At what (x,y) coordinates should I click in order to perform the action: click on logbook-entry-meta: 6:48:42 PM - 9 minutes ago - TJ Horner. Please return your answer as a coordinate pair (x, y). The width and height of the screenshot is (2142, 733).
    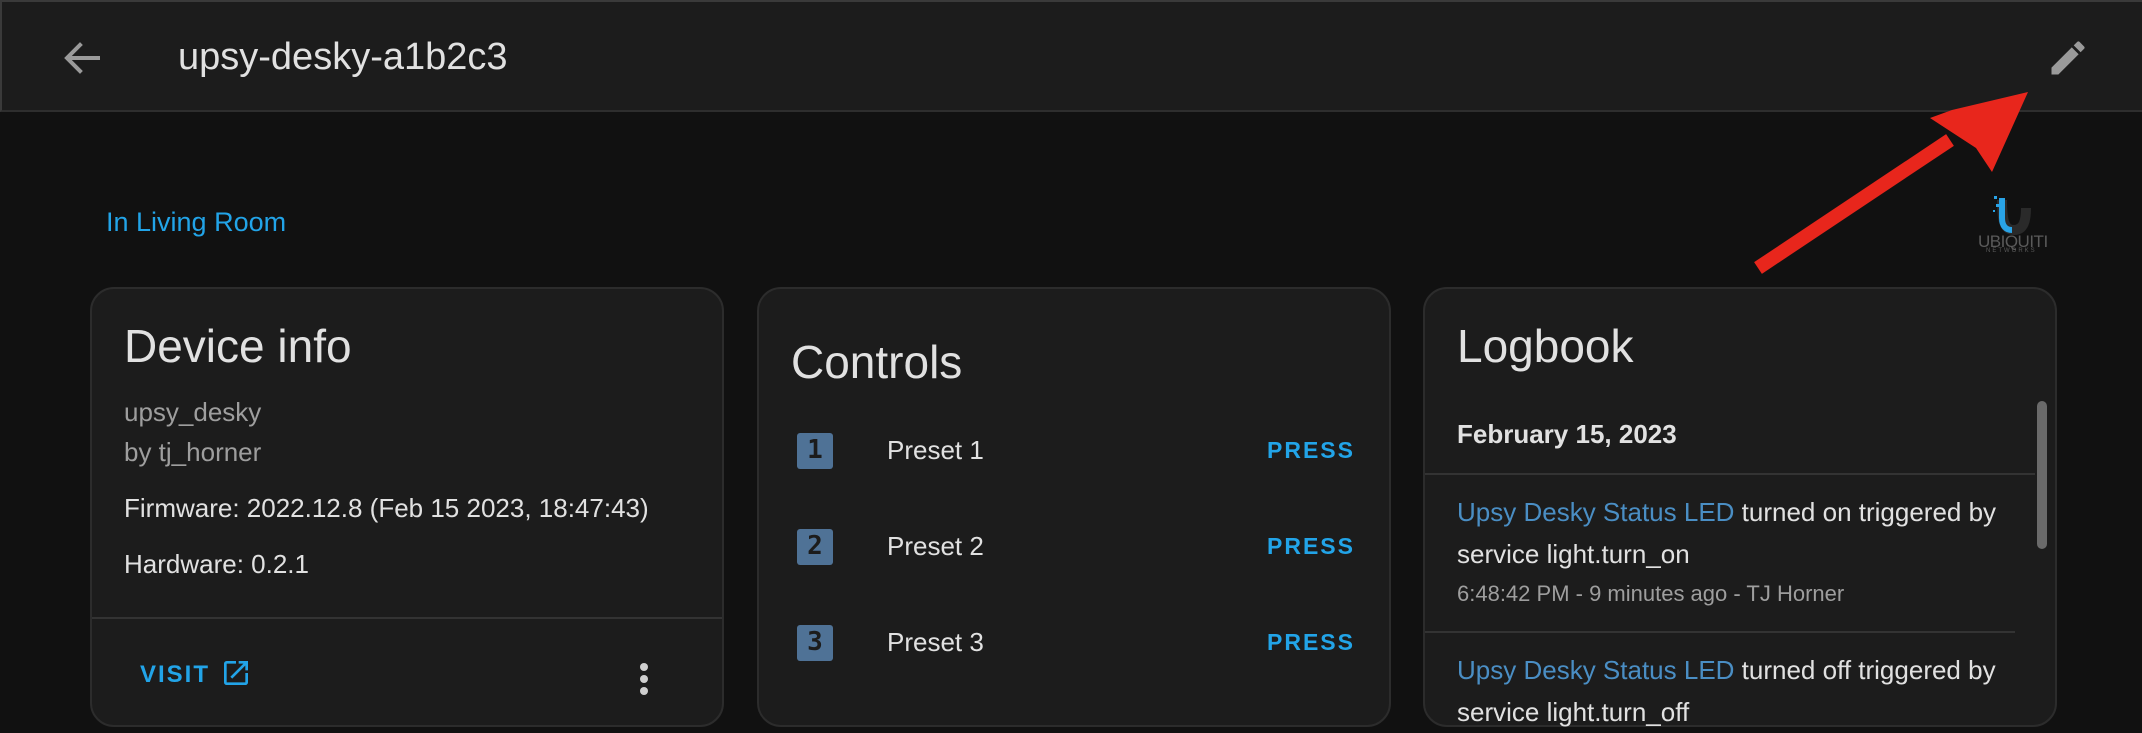
    Looking at the image, I should click on (1651, 593).